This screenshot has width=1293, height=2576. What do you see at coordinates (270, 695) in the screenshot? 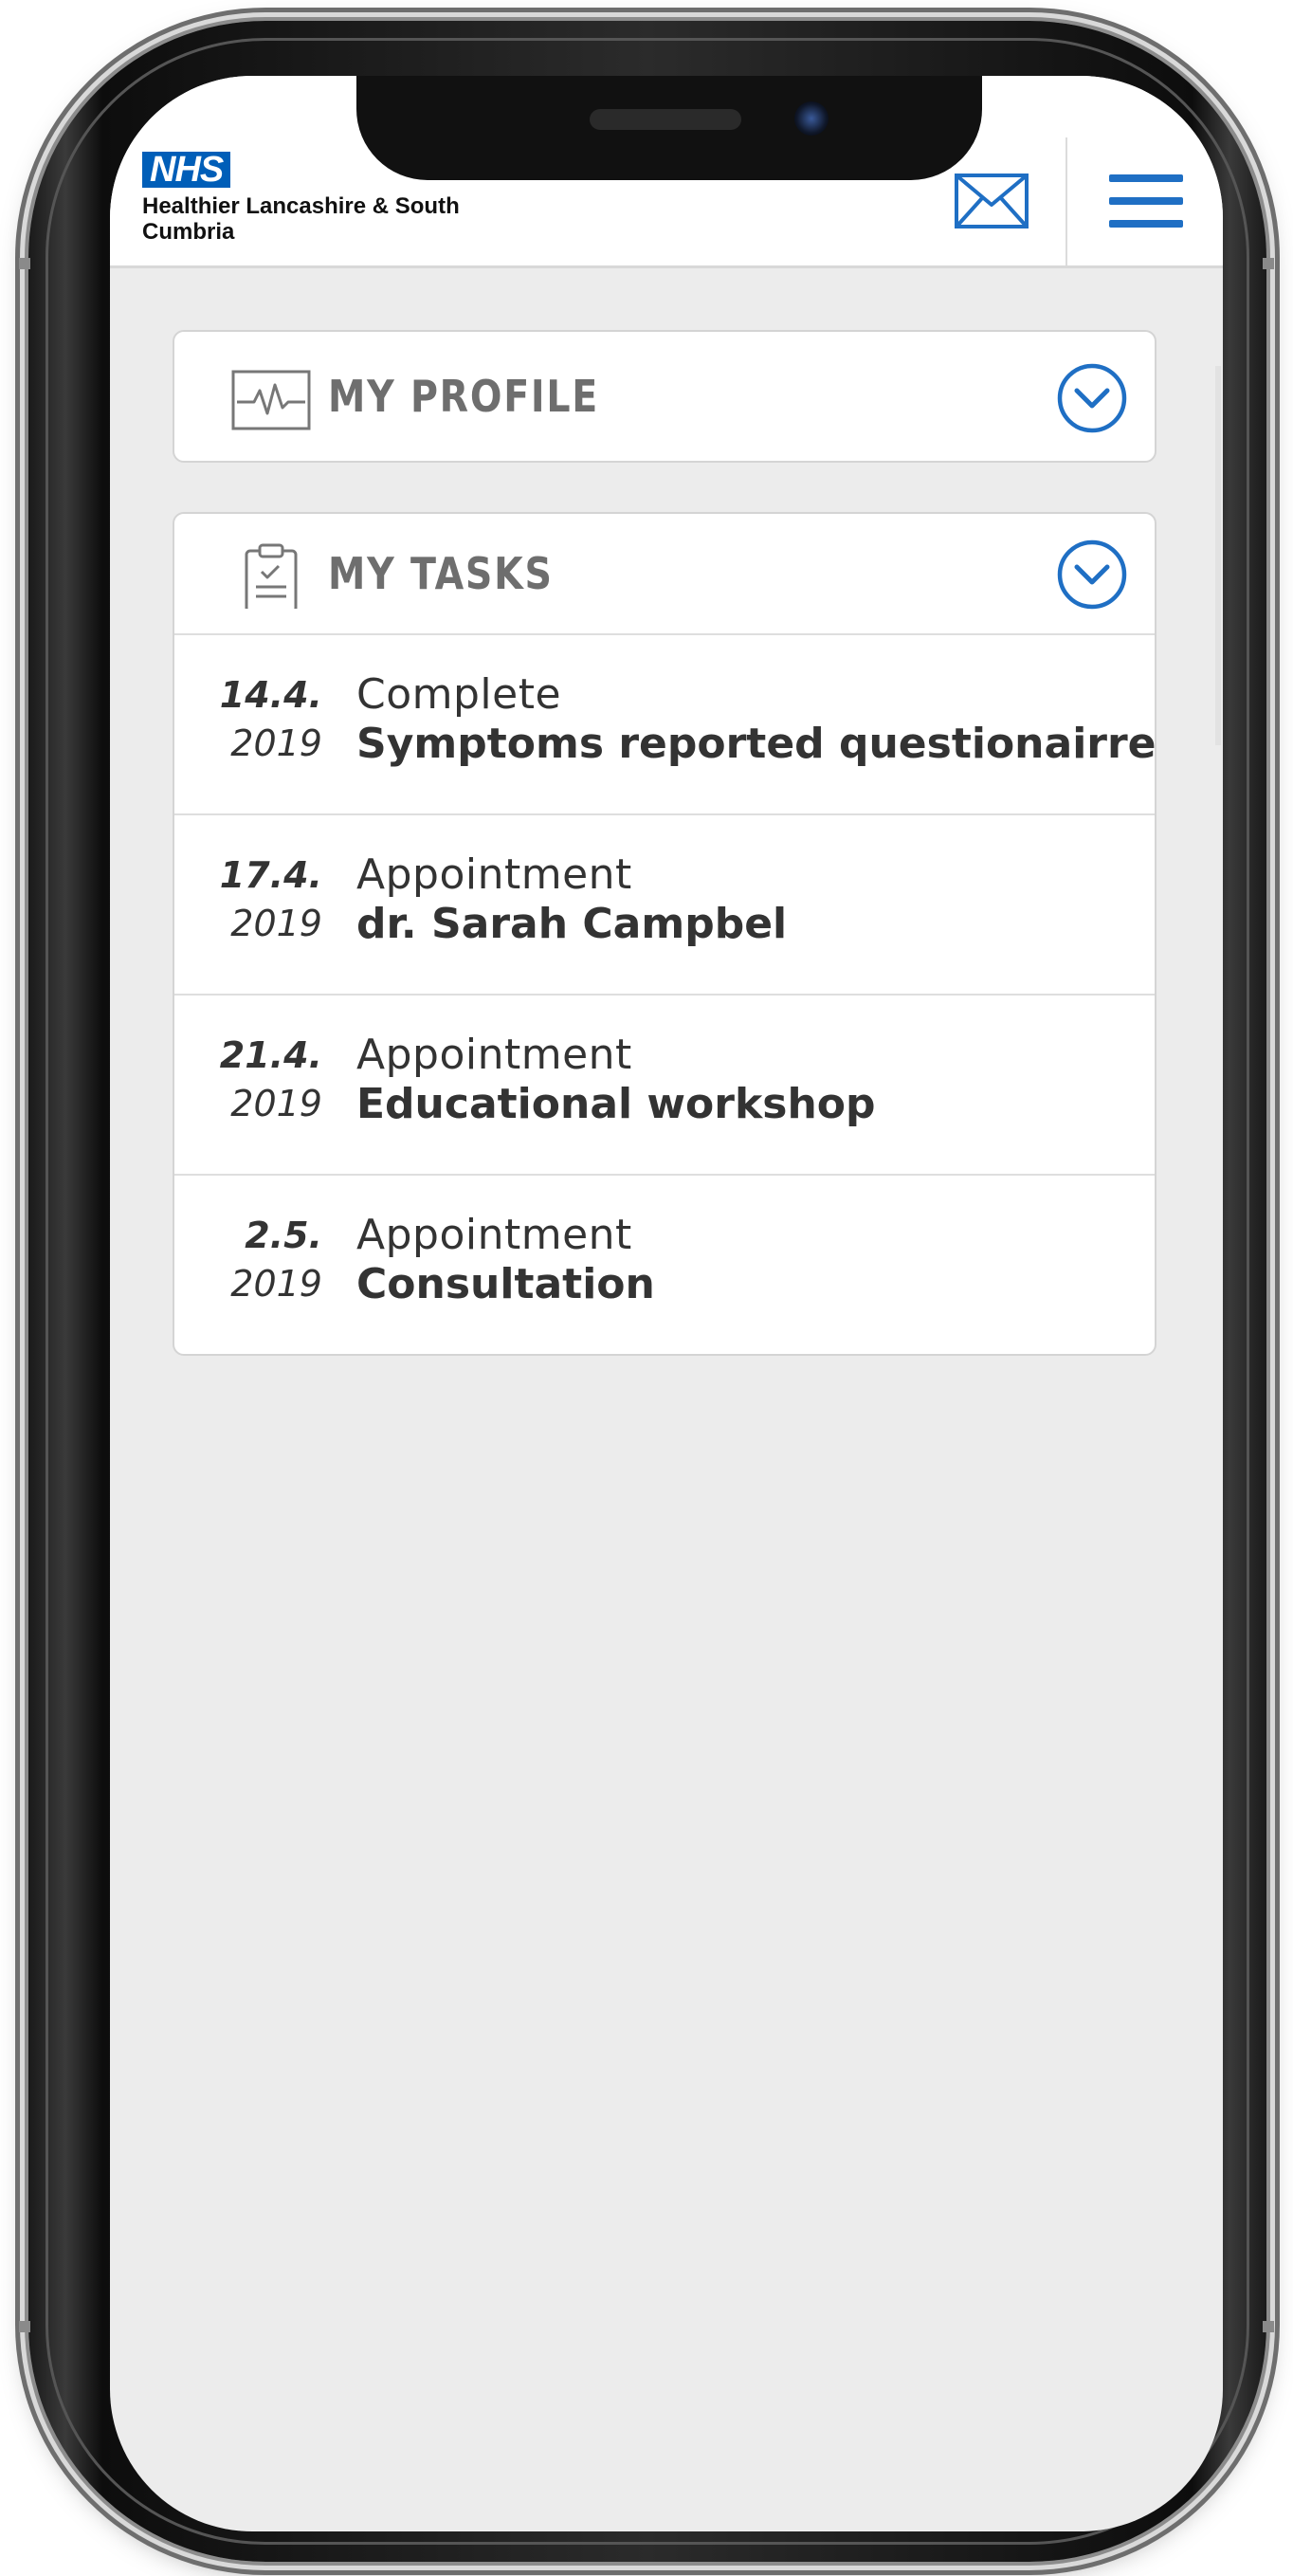
I see `task-day: 14.4.` at bounding box center [270, 695].